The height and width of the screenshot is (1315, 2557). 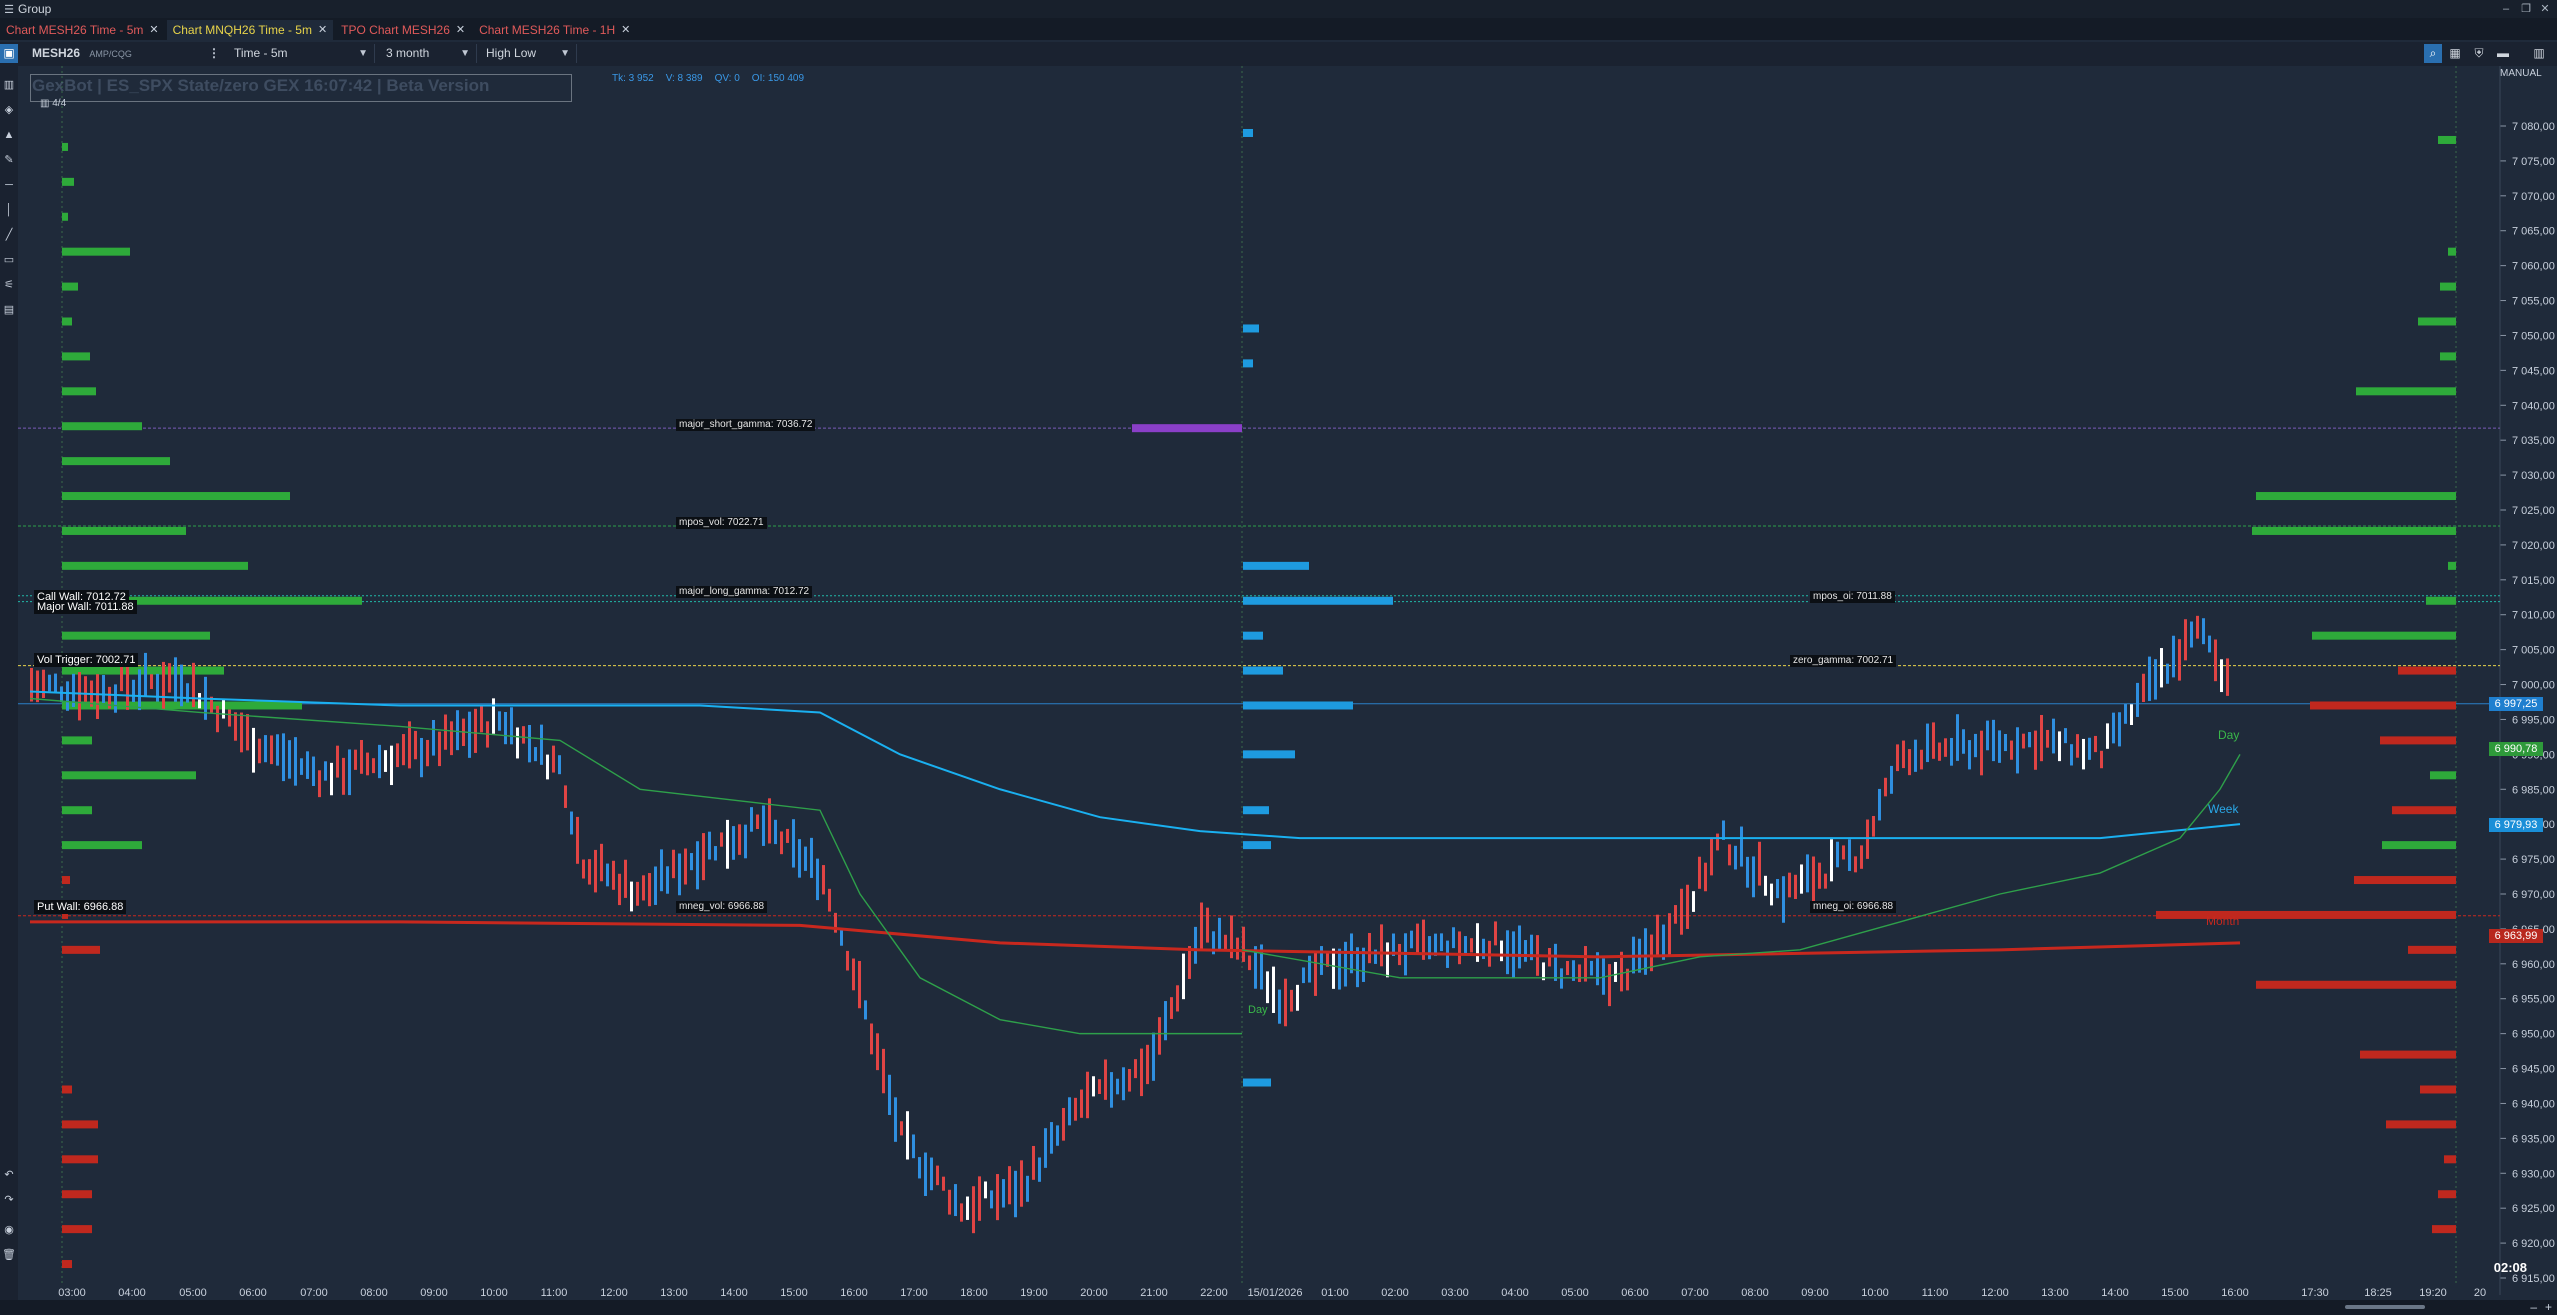 What do you see at coordinates (2223, 809) in the screenshot?
I see `vwap-week-label: Week` at bounding box center [2223, 809].